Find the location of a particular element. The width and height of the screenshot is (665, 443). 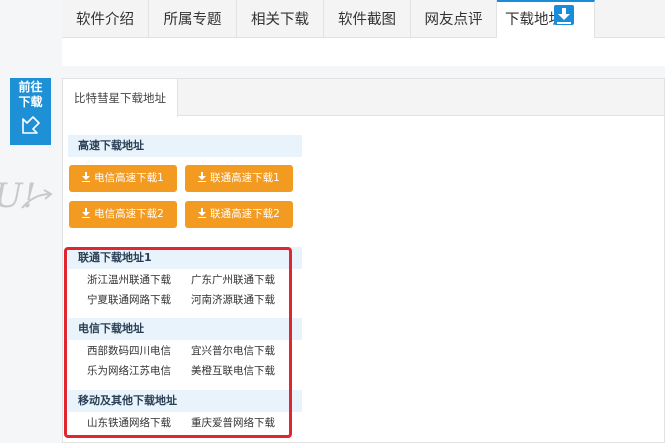

download-link: 宜兴普尔电信下载 is located at coordinates (233, 350).